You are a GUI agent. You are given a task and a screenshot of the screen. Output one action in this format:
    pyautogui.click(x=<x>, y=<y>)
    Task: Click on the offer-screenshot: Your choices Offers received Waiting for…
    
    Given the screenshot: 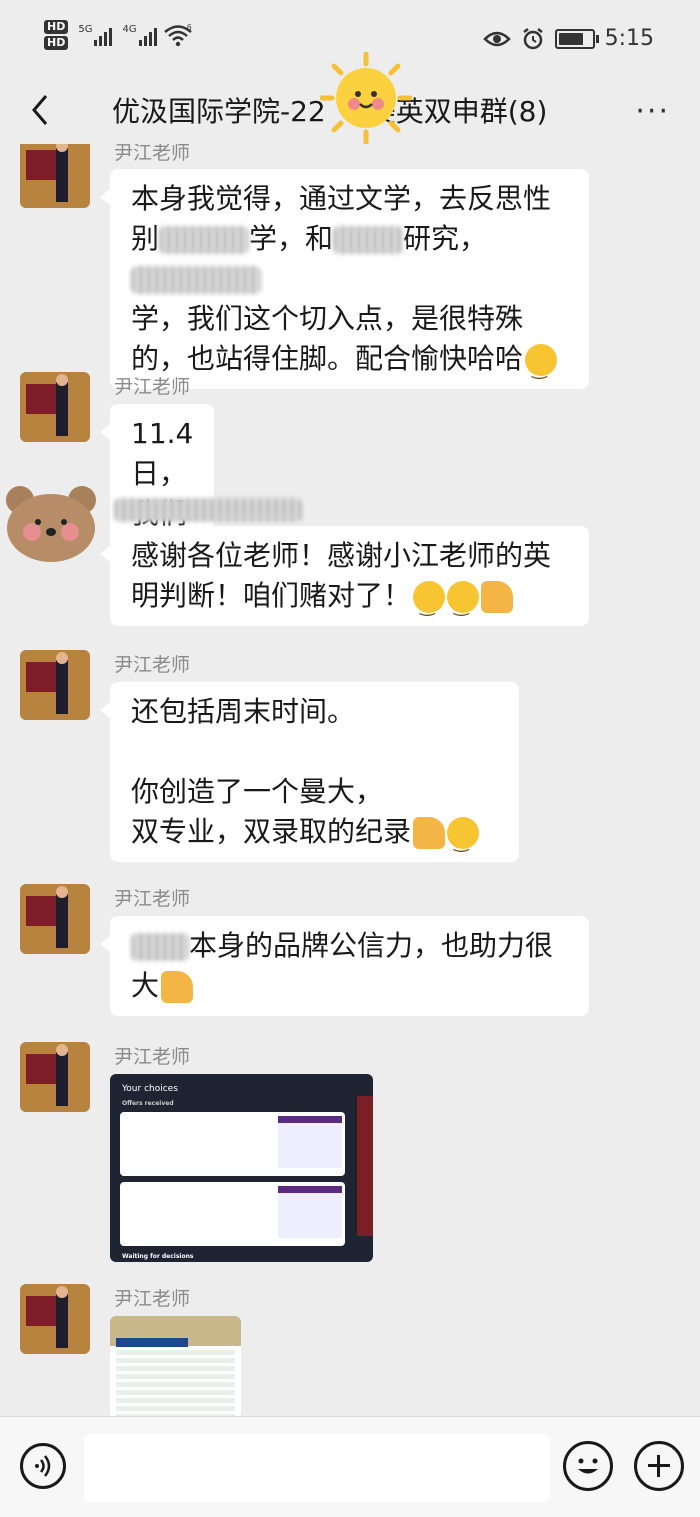 What is the action you would take?
    pyautogui.click(x=241, y=1168)
    